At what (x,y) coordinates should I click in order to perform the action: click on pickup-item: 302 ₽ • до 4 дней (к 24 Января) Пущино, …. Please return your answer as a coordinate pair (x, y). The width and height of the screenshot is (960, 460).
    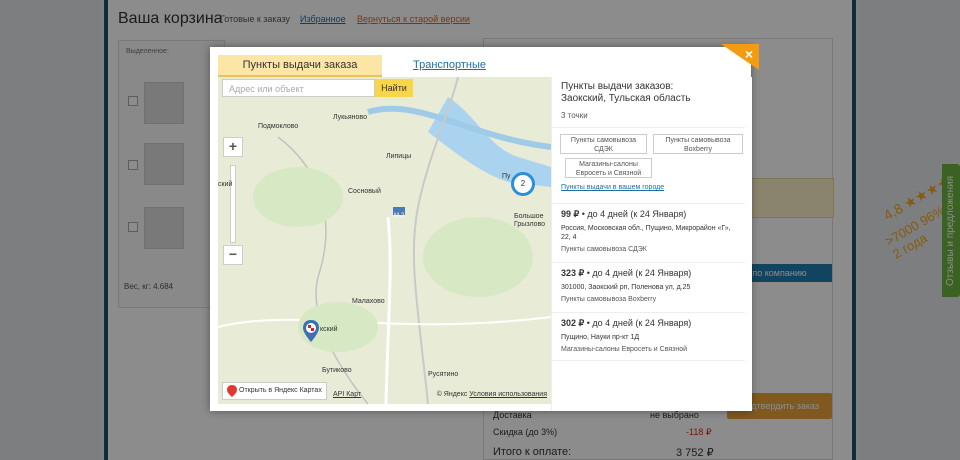
    Looking at the image, I should click on (651, 335).